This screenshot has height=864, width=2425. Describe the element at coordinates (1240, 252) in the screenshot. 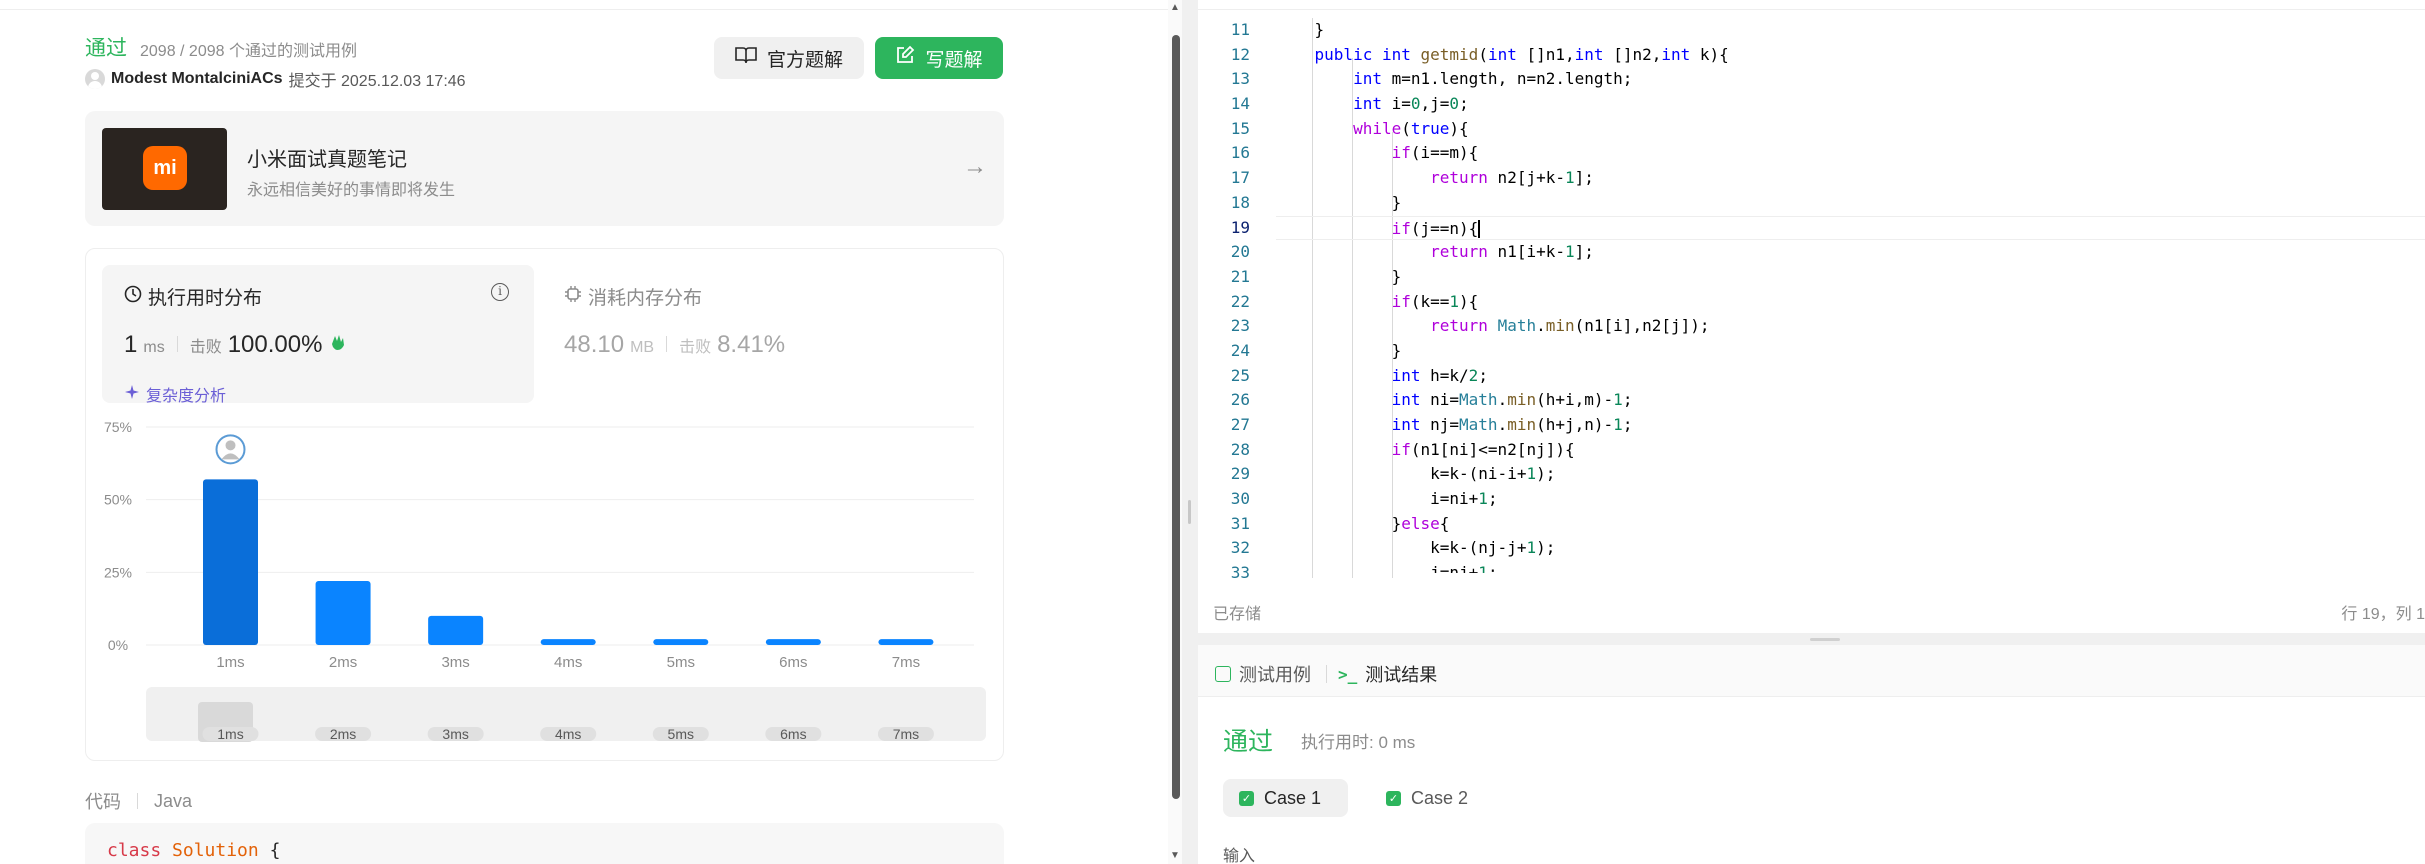

I see `line-number: 20` at that location.